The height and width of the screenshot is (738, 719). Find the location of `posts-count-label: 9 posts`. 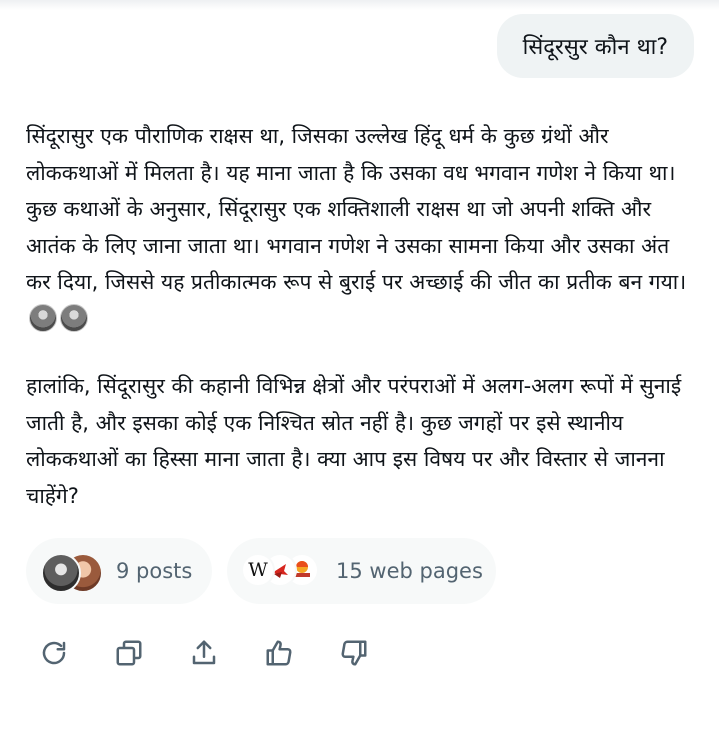

posts-count-label: 9 posts is located at coordinates (154, 571).